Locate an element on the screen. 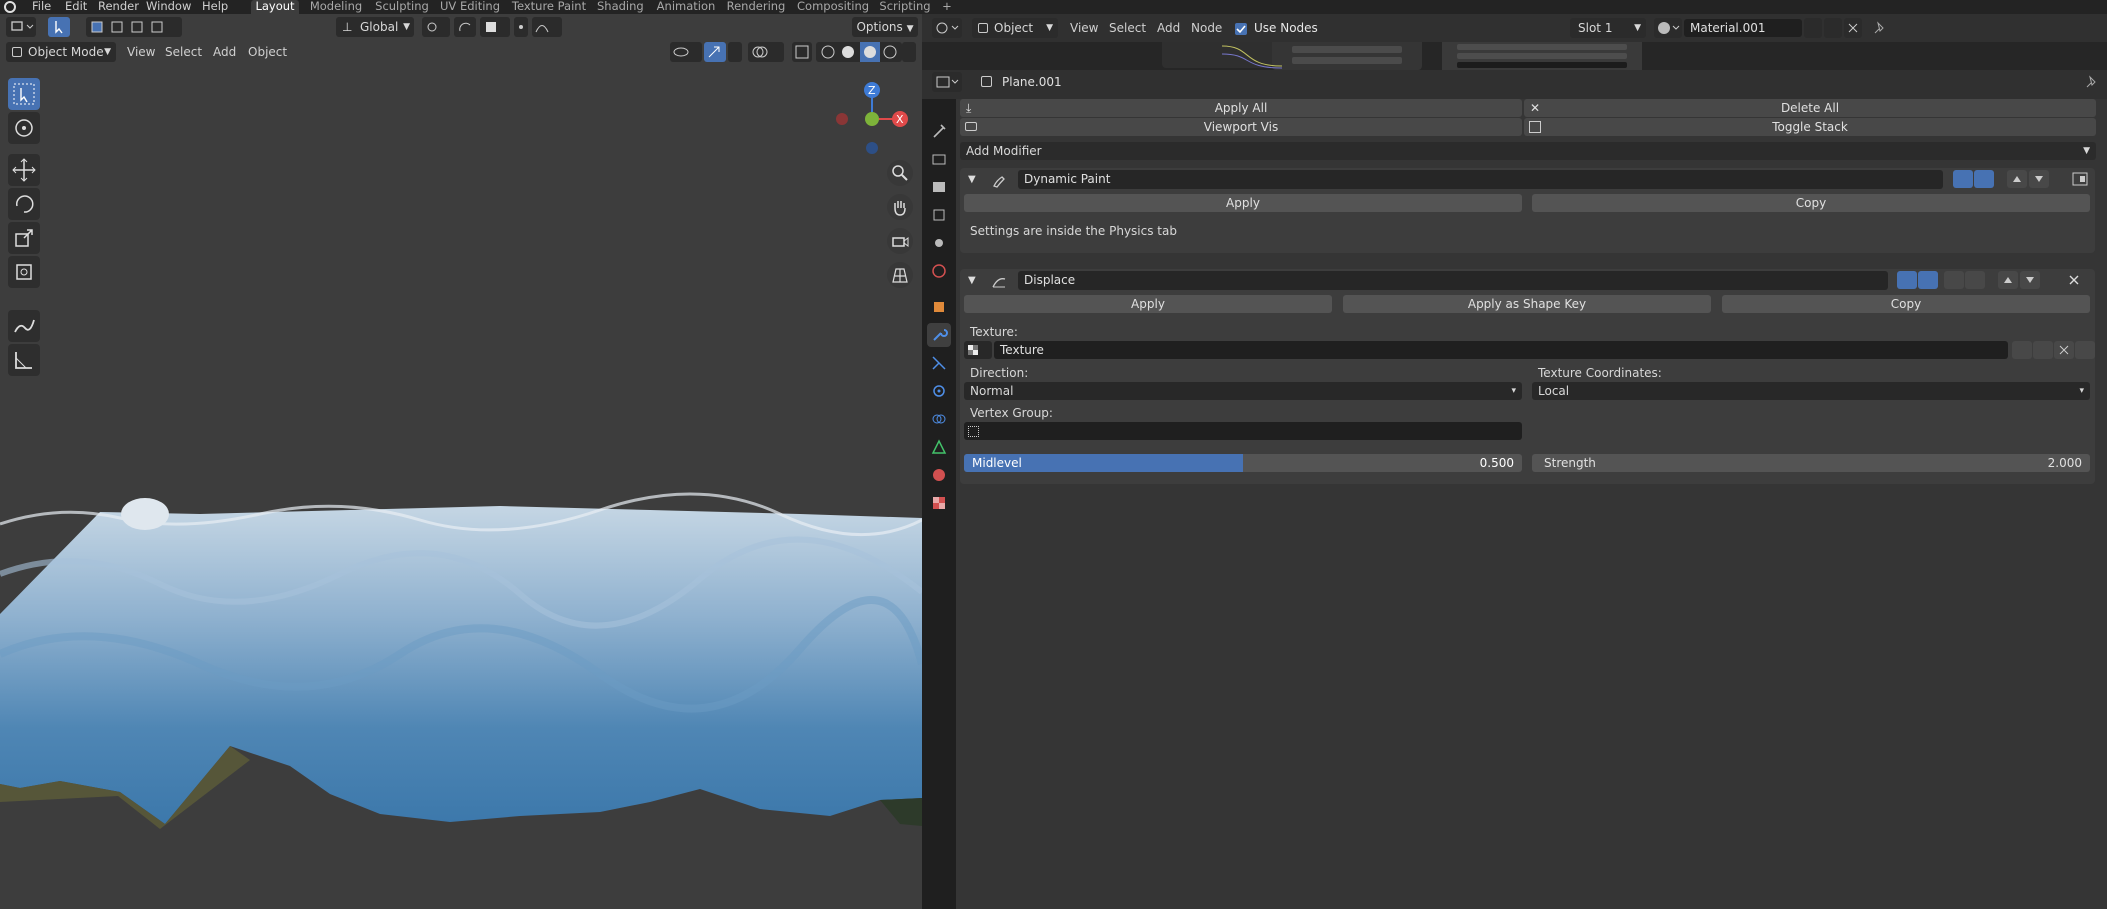 Image resolution: width=2107 pixels, height=909 pixels. dynamic-paint-apply-button: Apply is located at coordinates (1243, 203).